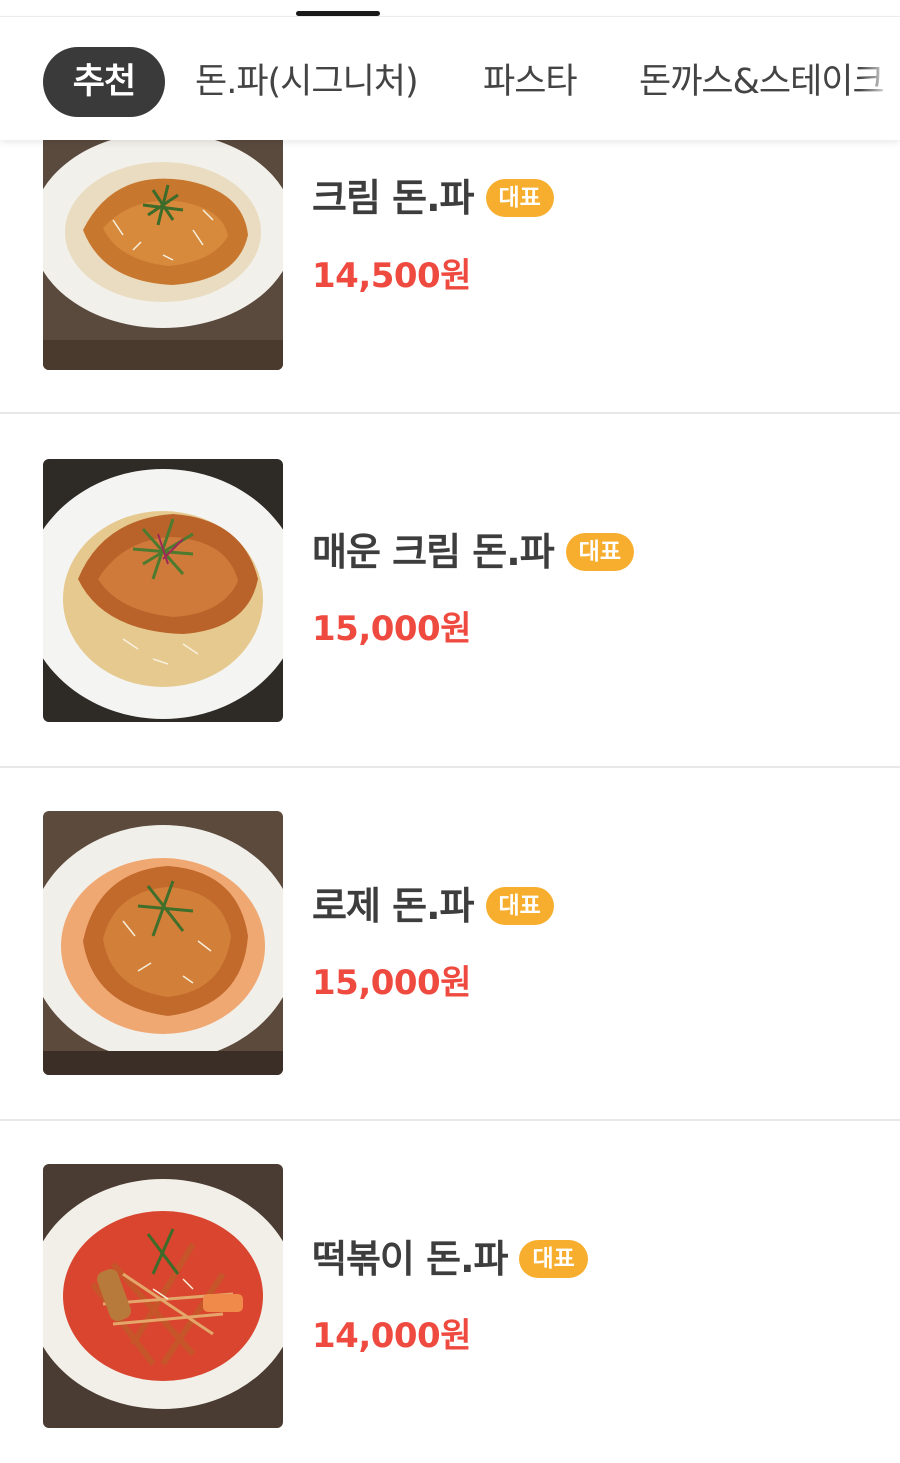 Image resolution: width=900 pixels, height=1463 pixels. I want to click on menu-item-name: 크림 돈.파 대표, so click(433, 198).